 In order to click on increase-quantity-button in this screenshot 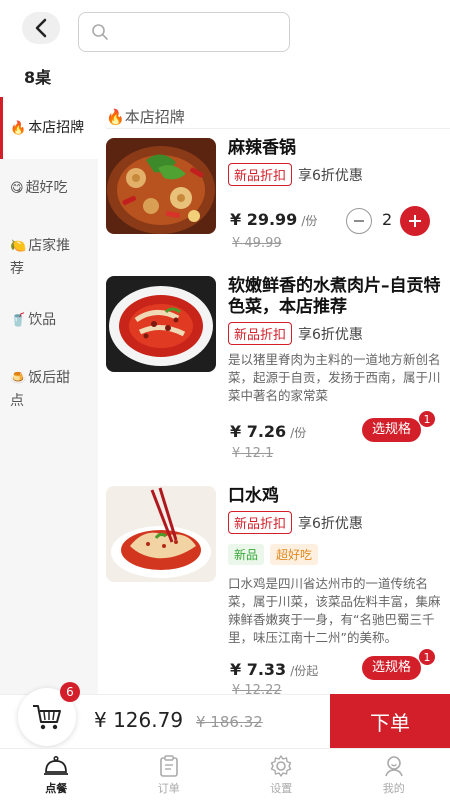, I will do `click(415, 221)`.